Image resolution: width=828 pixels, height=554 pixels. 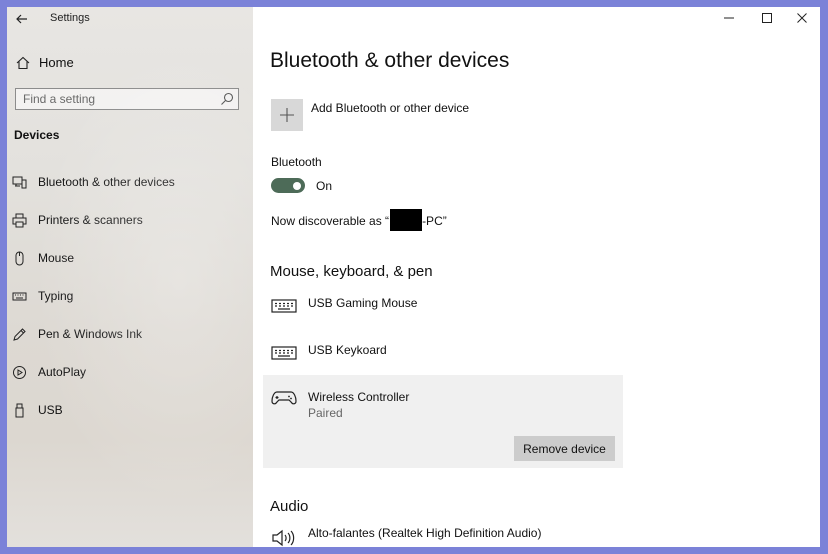 What do you see at coordinates (390, 60) in the screenshot?
I see `page-title: Bluetooth & other devices` at bounding box center [390, 60].